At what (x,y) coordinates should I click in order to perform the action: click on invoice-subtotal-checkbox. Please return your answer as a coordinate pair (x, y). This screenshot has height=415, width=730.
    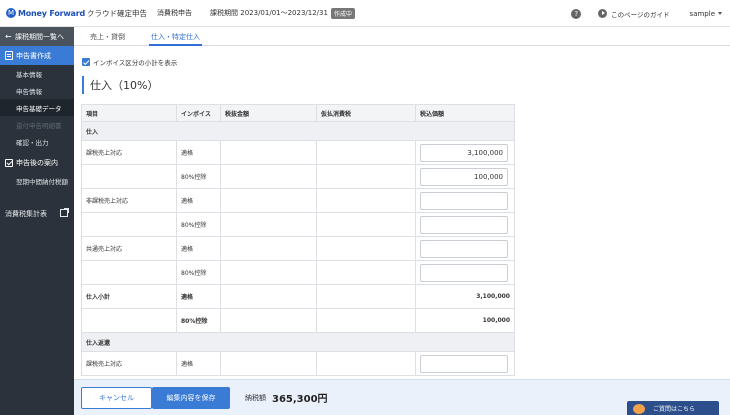
    Looking at the image, I should click on (86, 62).